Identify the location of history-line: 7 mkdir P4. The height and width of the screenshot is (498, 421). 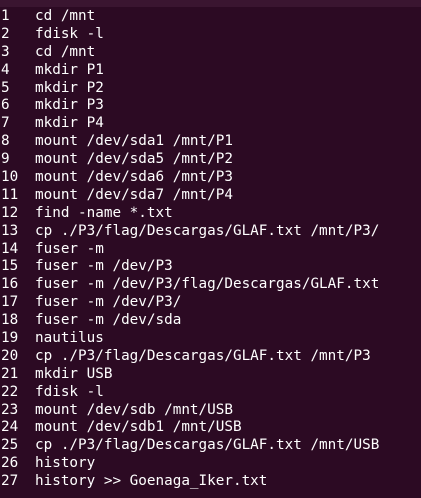
(189, 124).